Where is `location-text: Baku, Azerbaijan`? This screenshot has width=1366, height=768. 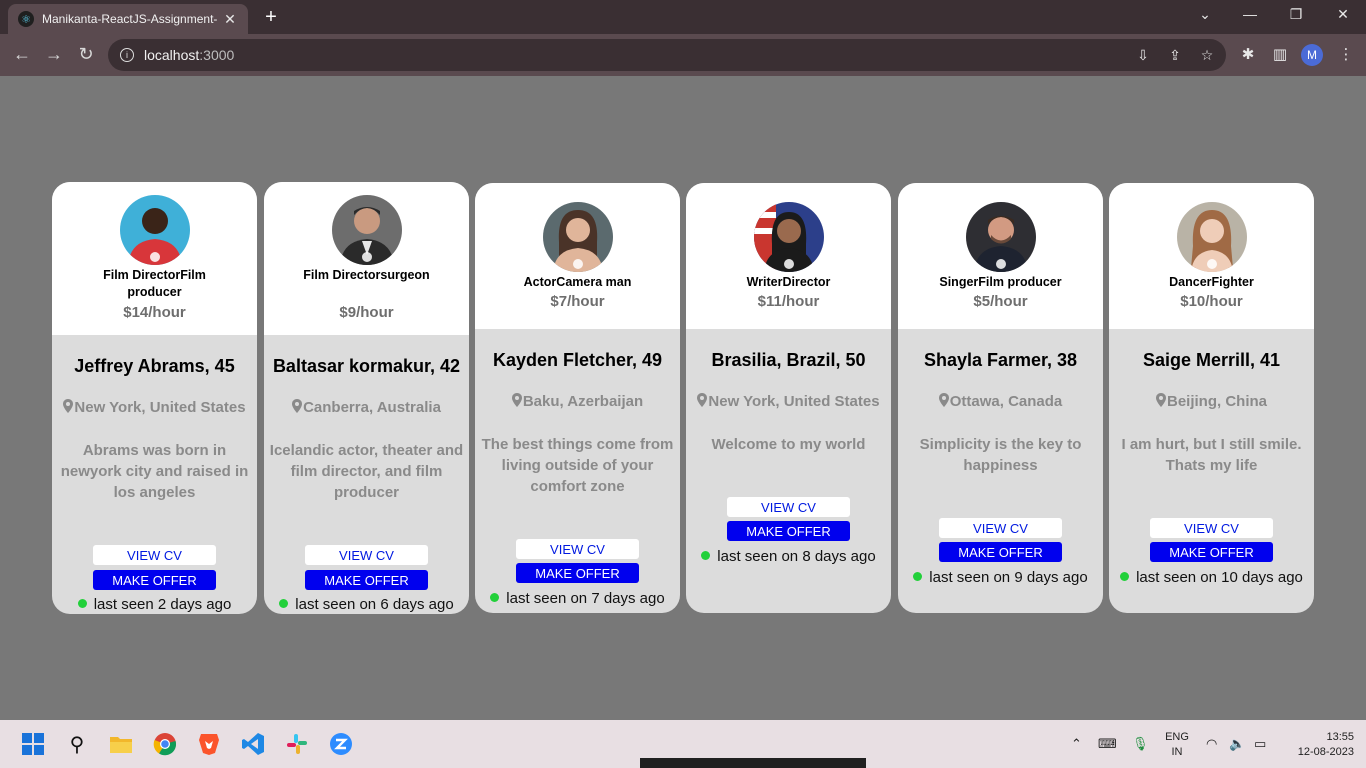 location-text: Baku, Azerbaijan is located at coordinates (583, 401).